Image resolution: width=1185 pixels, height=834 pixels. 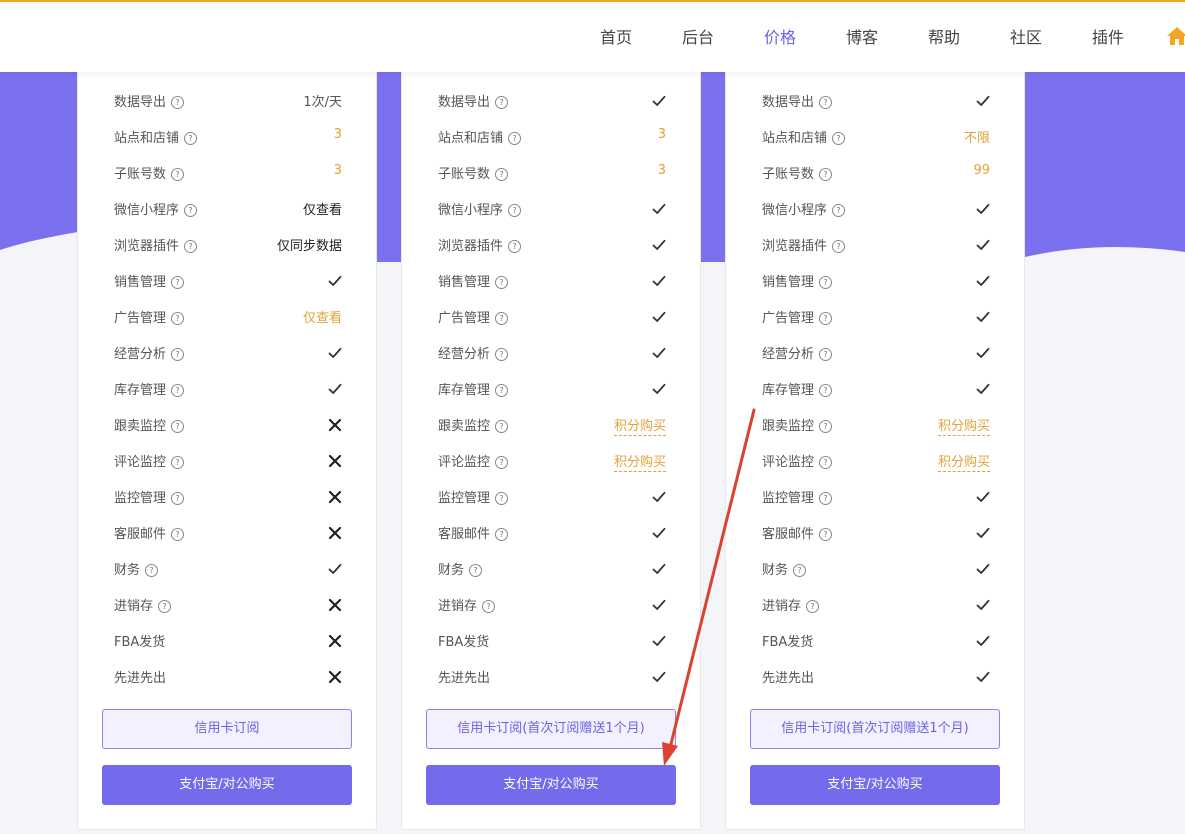 What do you see at coordinates (804, 208) in the screenshot?
I see `feature-label-wrap: 微信小程序?` at bounding box center [804, 208].